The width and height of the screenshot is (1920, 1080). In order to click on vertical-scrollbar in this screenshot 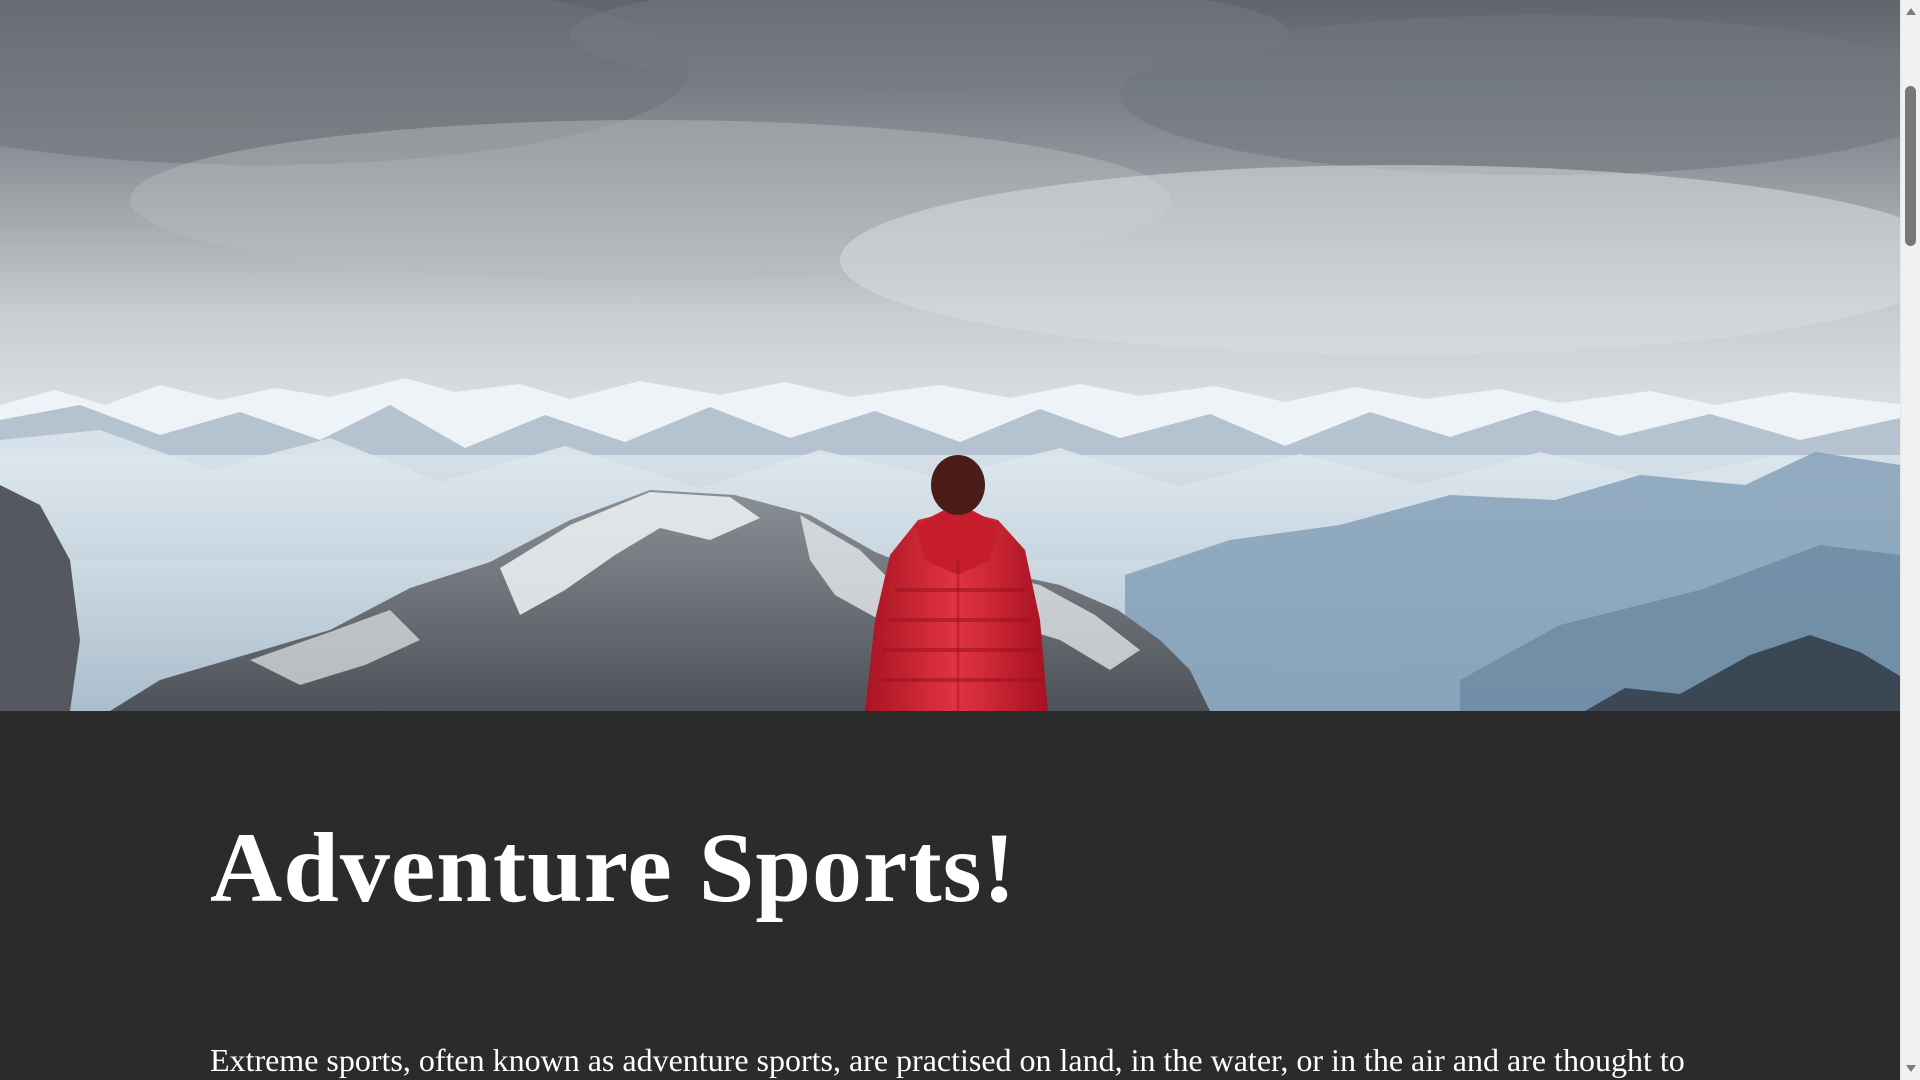, I will do `click(1910, 540)`.